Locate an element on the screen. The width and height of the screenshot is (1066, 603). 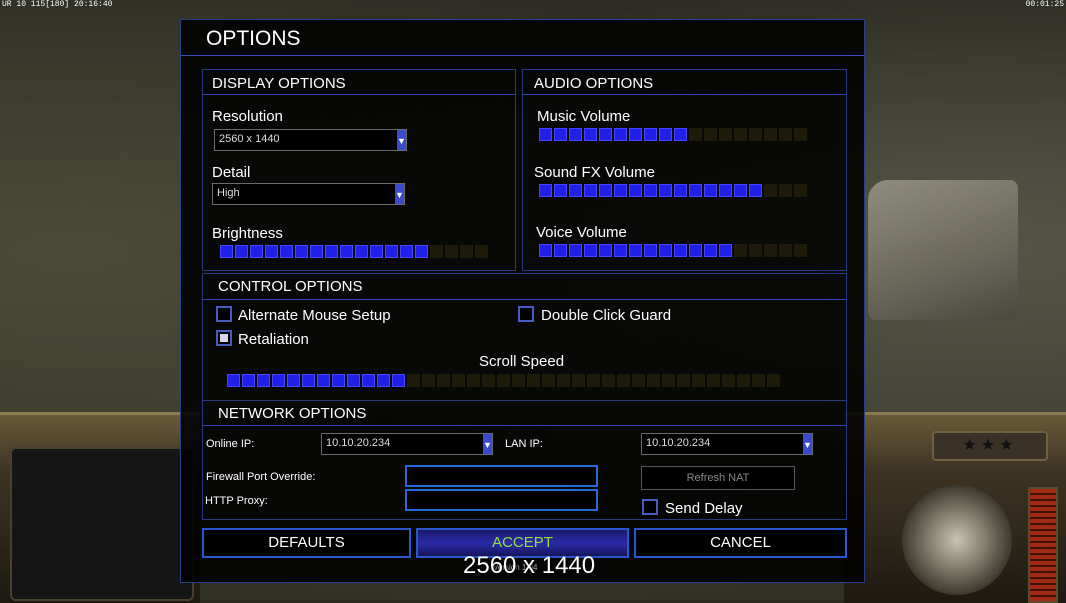
voice-volume-slider is located at coordinates (674, 251).